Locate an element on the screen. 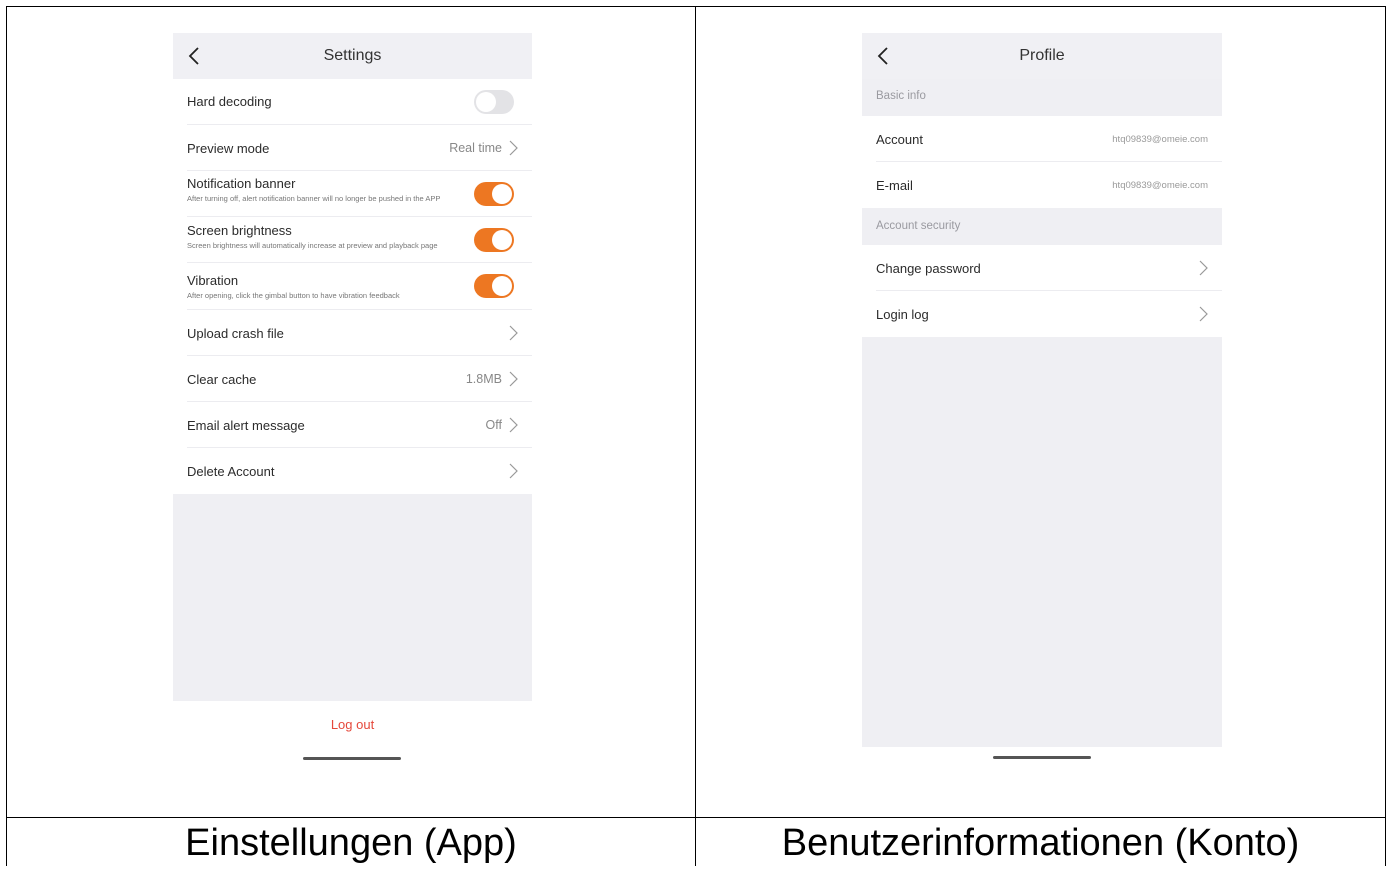 The image size is (1392, 869). notification-banner-label: Notification banner is located at coordinates (241, 183).